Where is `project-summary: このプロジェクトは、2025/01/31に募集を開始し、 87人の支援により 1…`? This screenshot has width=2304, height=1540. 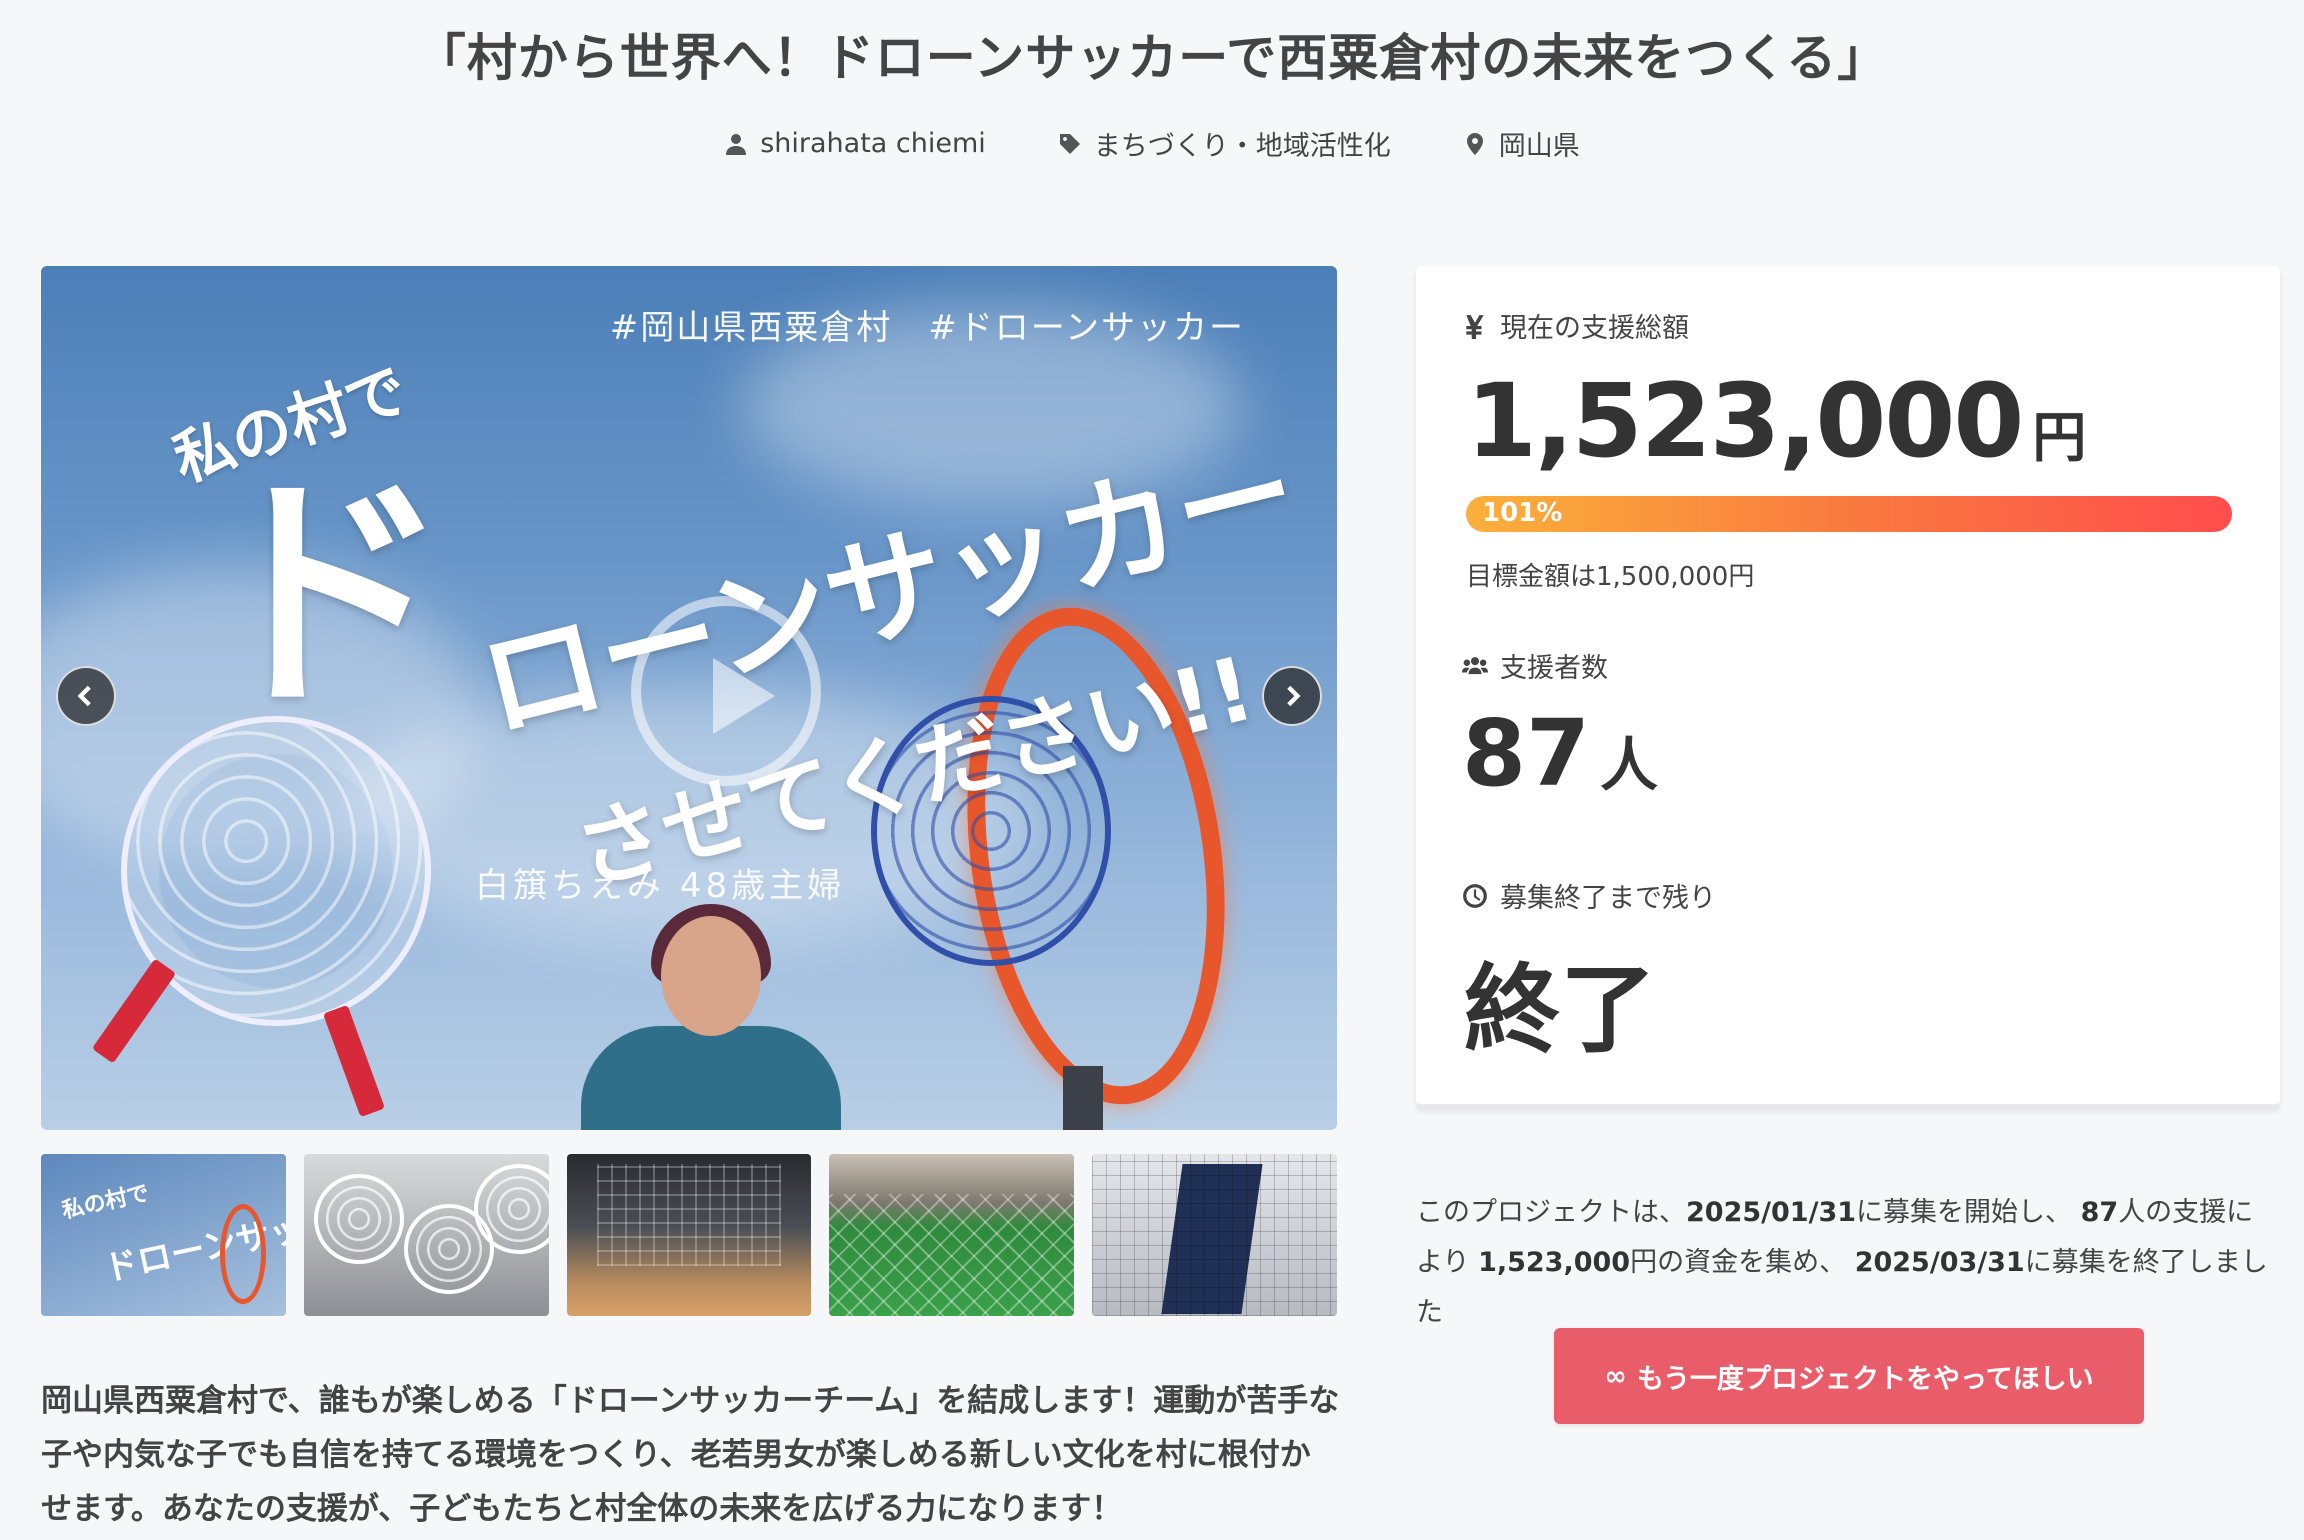 project-summary: このプロジェクトは、2025/01/31に募集を開始し、 87人の支援により 1… is located at coordinates (1848, 1263).